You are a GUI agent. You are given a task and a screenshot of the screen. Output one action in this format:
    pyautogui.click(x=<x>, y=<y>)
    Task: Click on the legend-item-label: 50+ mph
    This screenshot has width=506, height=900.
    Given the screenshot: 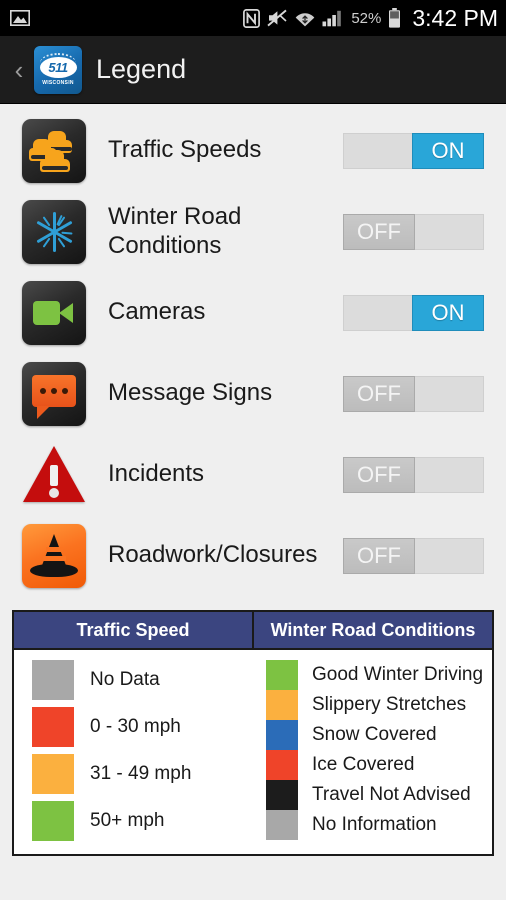 What is the action you would take?
    pyautogui.click(x=127, y=820)
    